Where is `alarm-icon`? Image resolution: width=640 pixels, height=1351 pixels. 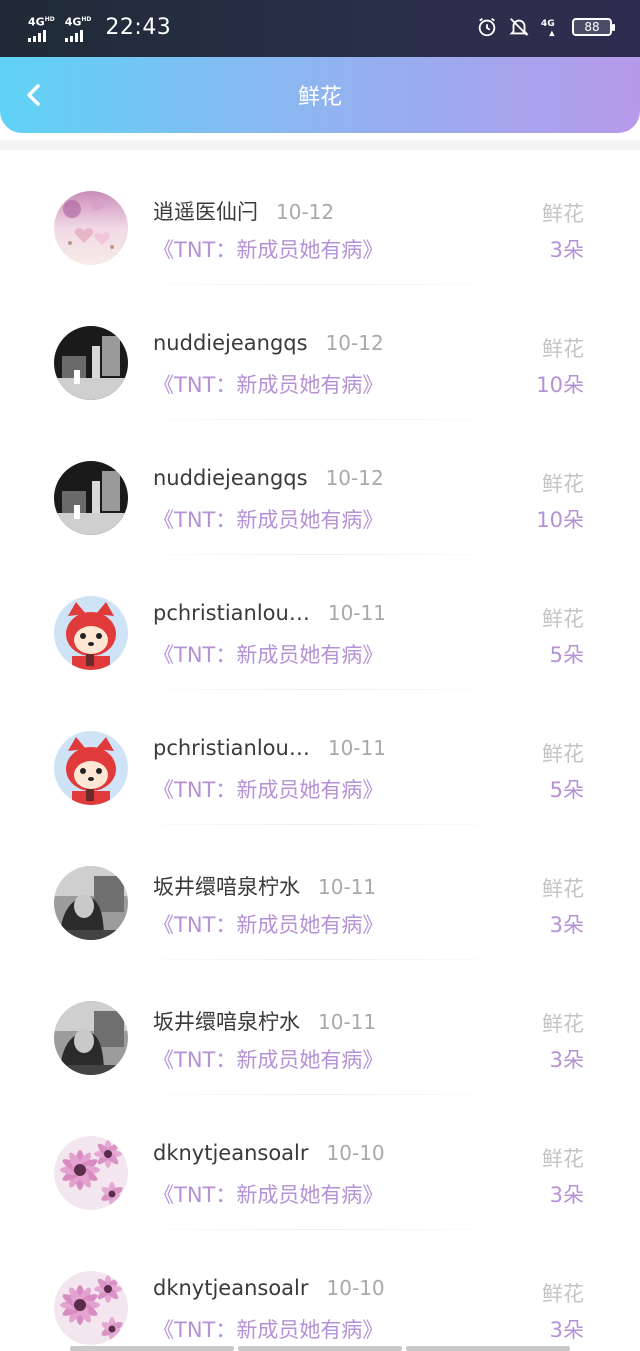 alarm-icon is located at coordinates (487, 27).